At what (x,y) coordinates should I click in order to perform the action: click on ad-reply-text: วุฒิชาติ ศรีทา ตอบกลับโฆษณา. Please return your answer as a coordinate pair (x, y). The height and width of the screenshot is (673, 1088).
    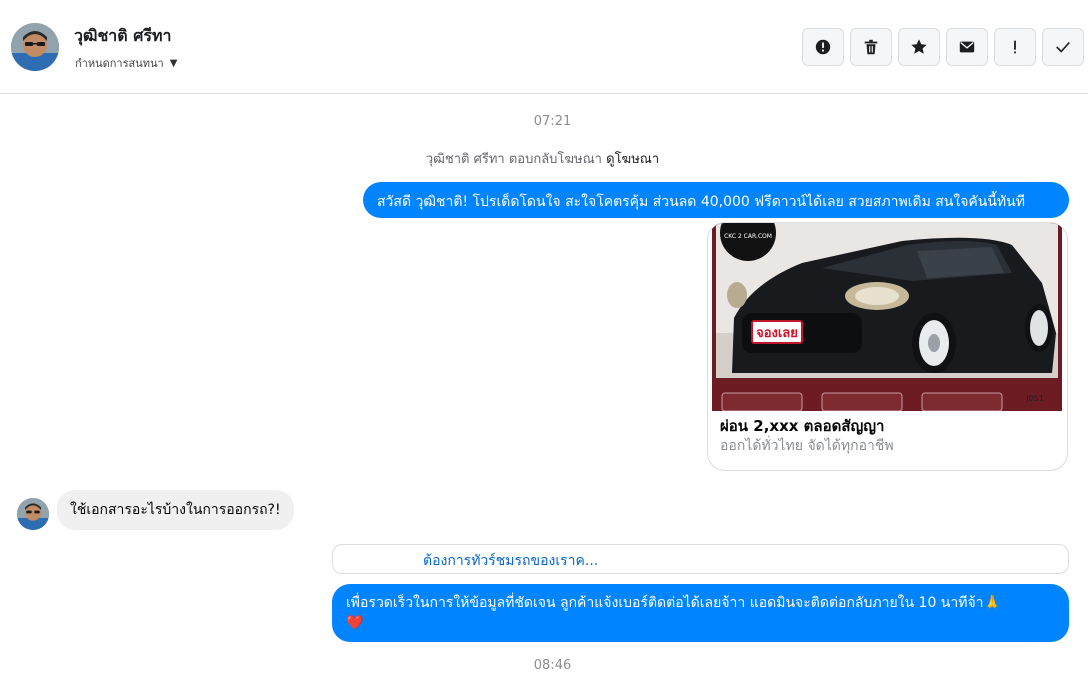
    Looking at the image, I should click on (513, 159).